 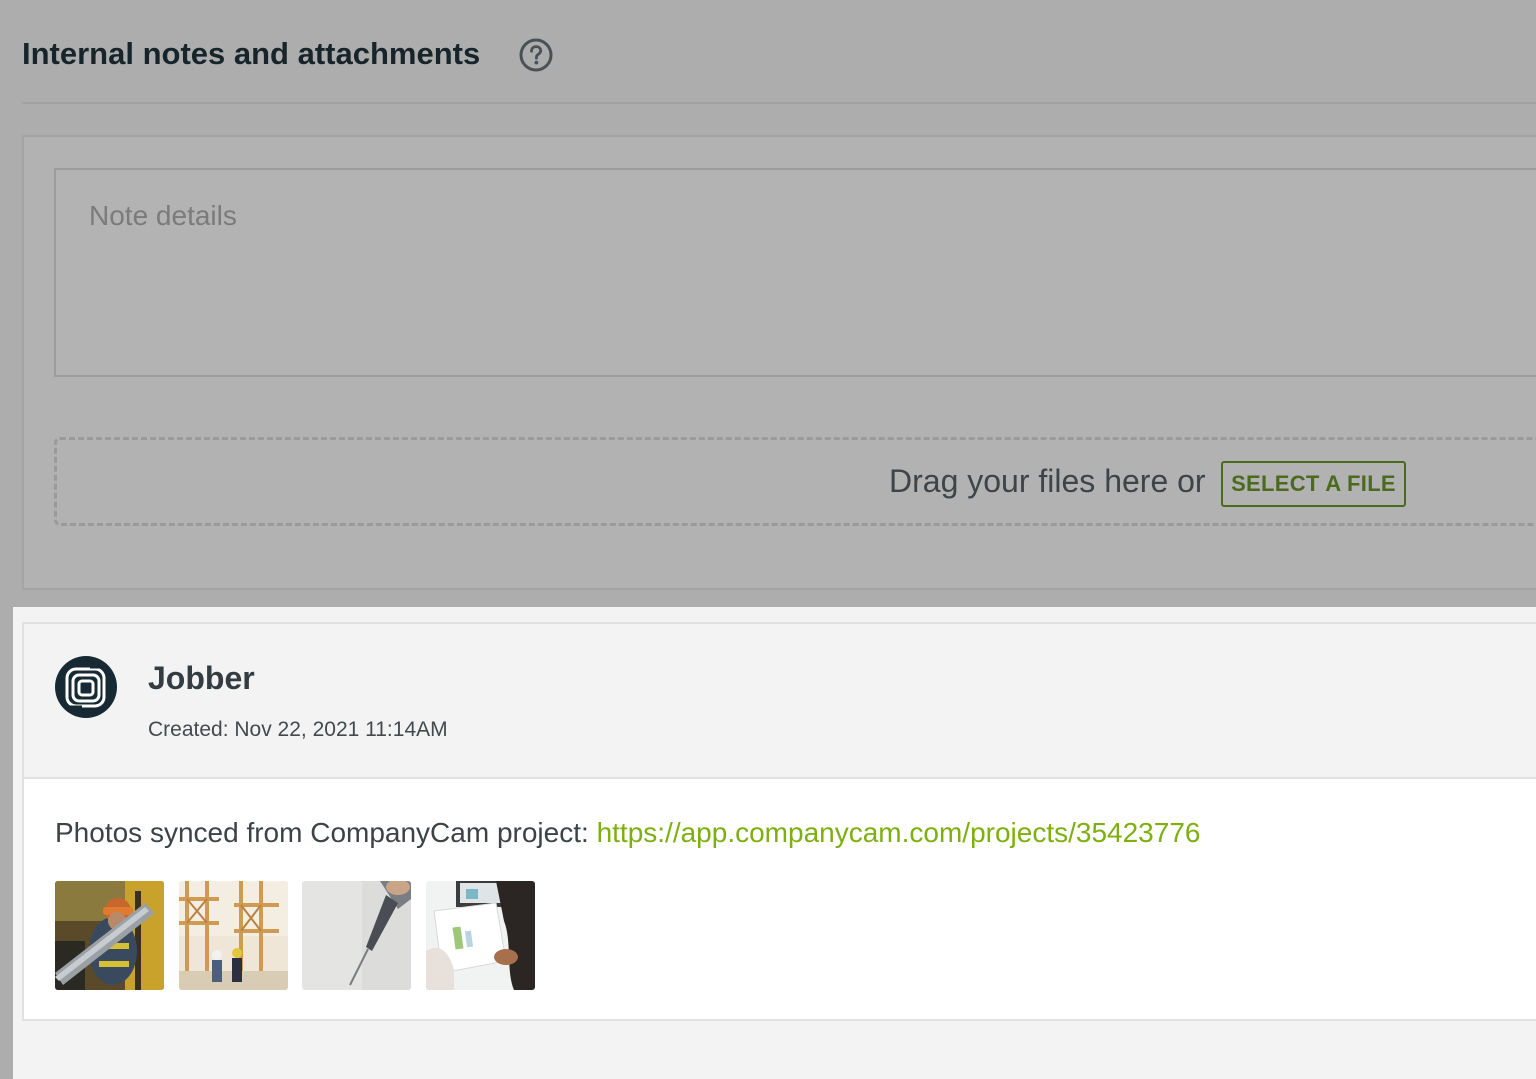 What do you see at coordinates (86, 687) in the screenshot?
I see `jobber-logo-icon` at bounding box center [86, 687].